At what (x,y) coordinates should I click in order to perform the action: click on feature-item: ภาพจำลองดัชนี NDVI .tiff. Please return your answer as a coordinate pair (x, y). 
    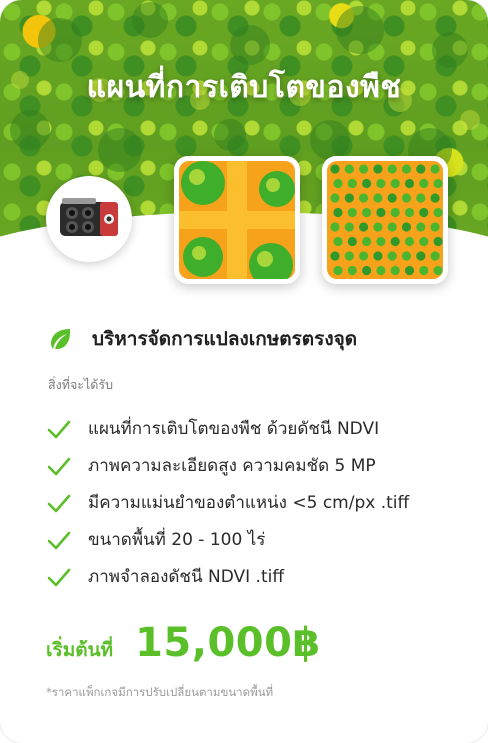
    Looking at the image, I should click on (227, 576).